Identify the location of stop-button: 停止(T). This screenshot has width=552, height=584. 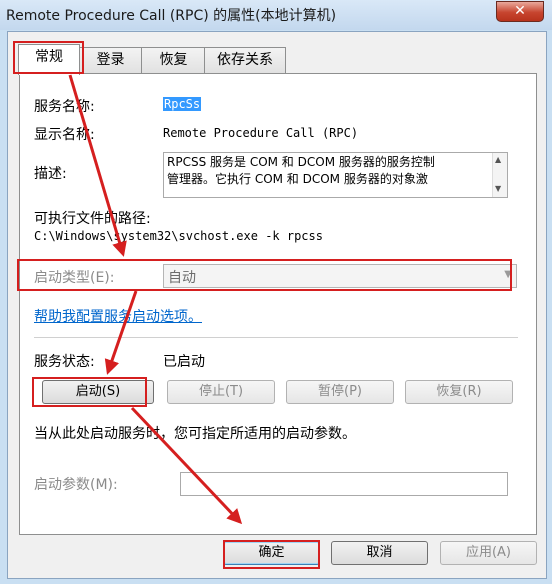
(221, 392).